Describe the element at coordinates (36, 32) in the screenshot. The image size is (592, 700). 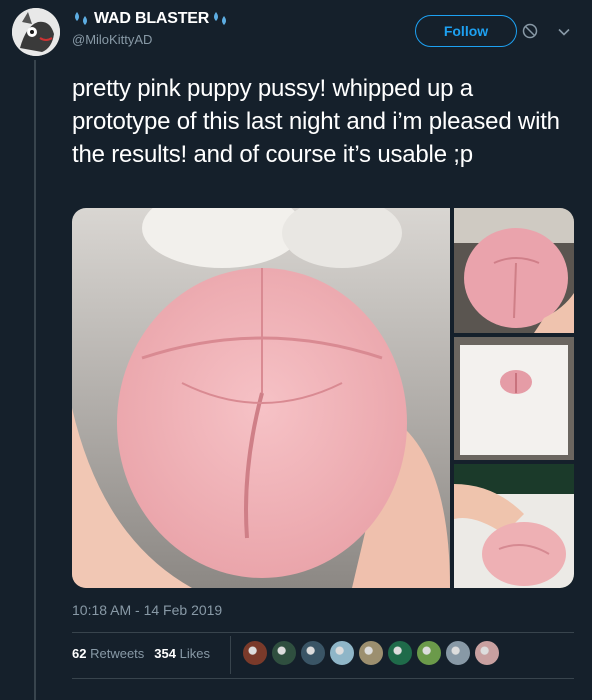
I see `avatar` at that location.